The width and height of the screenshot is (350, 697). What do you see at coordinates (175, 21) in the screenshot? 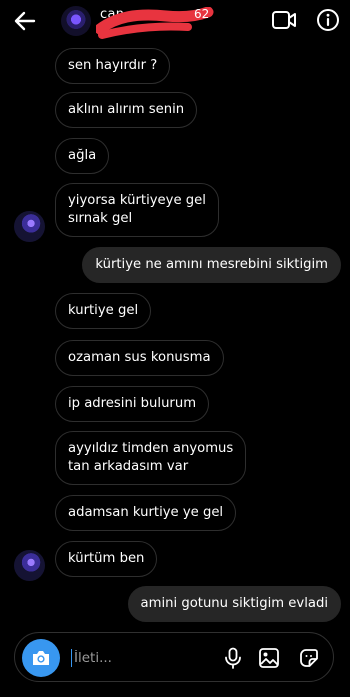
I see `chat-header: can 62` at bounding box center [175, 21].